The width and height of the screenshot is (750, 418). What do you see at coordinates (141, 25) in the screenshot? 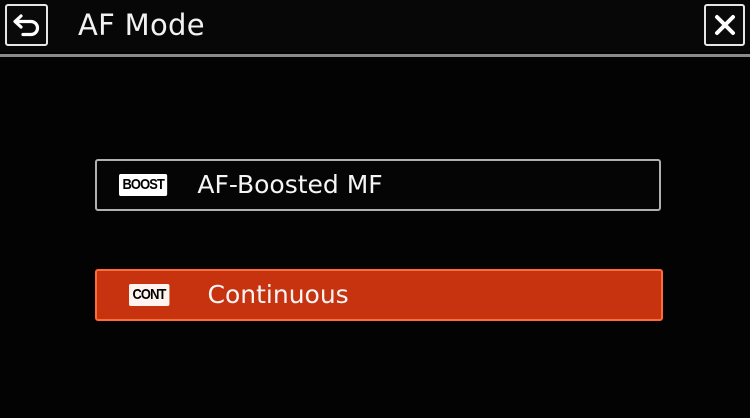
I see `page-title: AF Mode` at bounding box center [141, 25].